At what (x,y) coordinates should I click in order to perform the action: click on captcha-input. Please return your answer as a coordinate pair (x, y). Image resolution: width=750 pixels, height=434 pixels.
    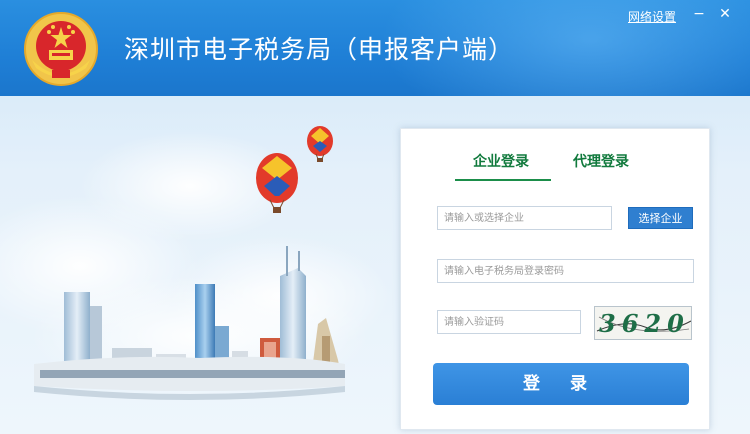
    Looking at the image, I should click on (509, 322).